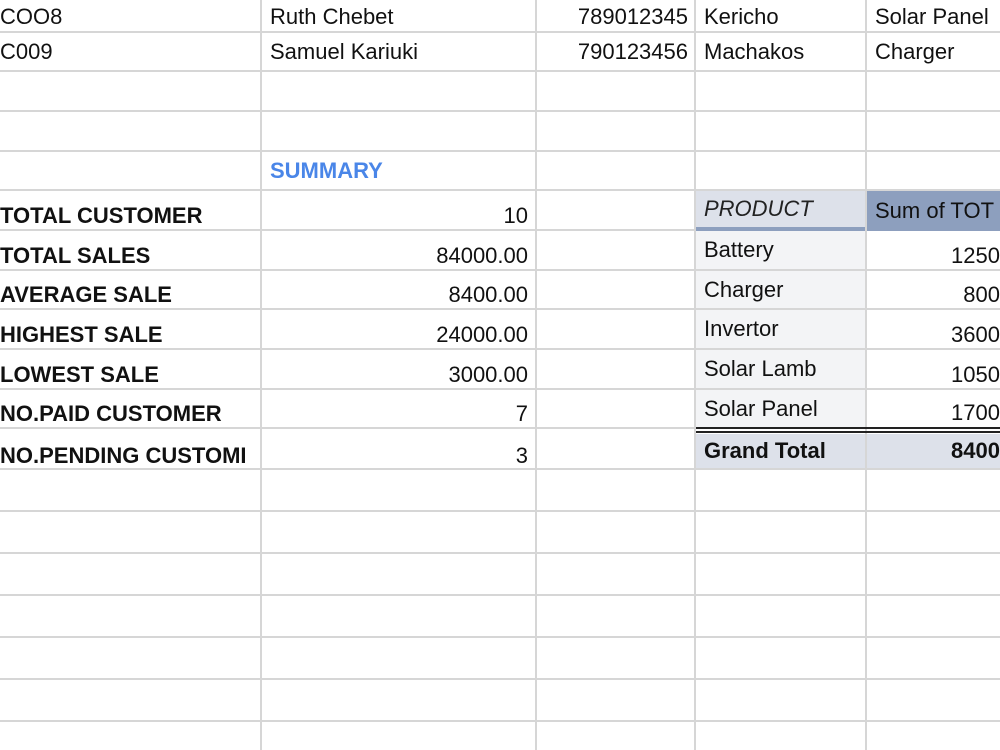 This screenshot has height=750, width=1000. Describe the element at coordinates (780, 329) in the screenshot. I see `pivot-row-product: Invertor` at that location.